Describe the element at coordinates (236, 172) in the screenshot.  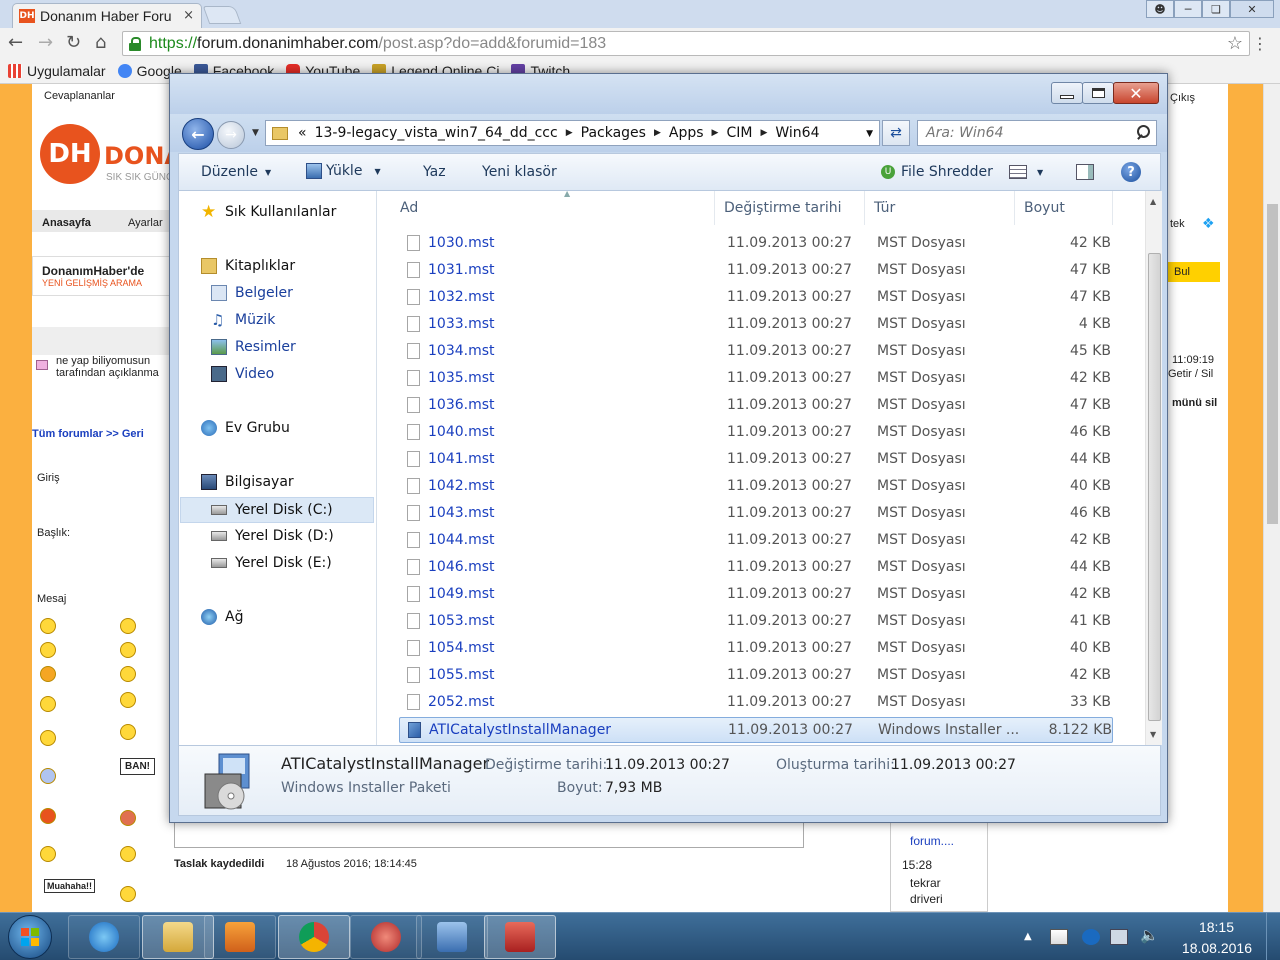
I see `organize-button: Düzenle ▼` at that location.